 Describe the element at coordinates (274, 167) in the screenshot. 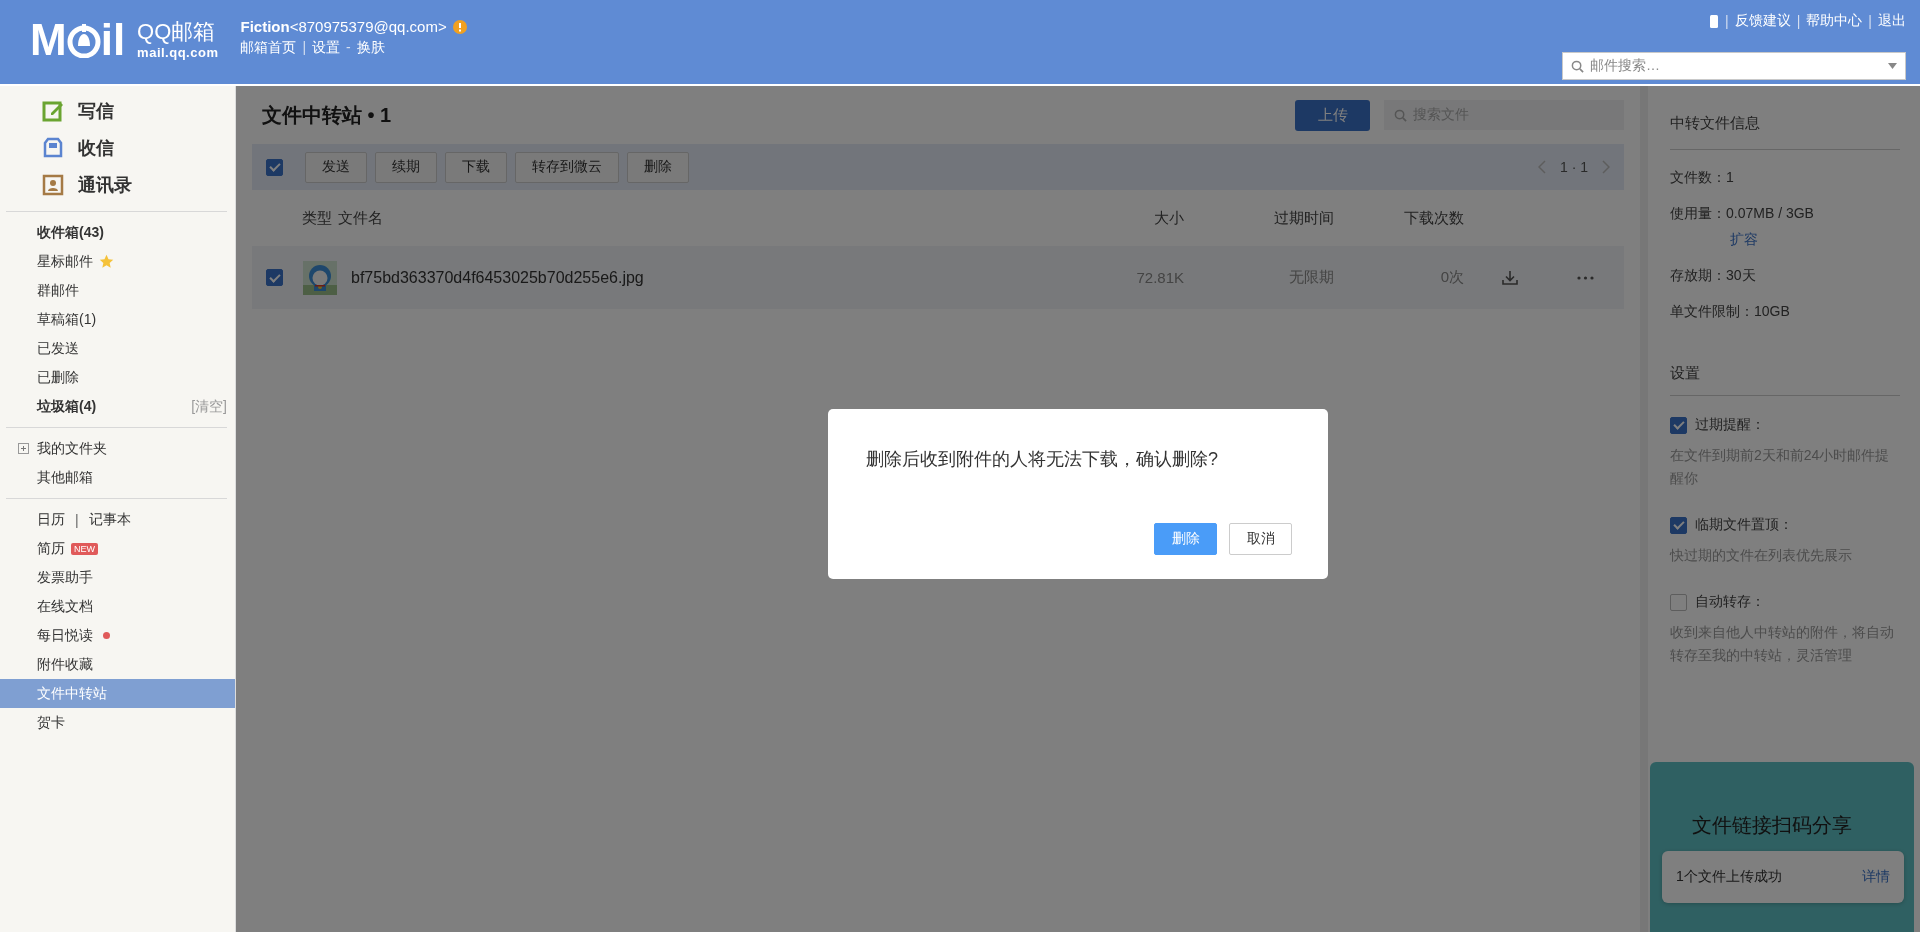

I see `select-all-checkbox` at that location.